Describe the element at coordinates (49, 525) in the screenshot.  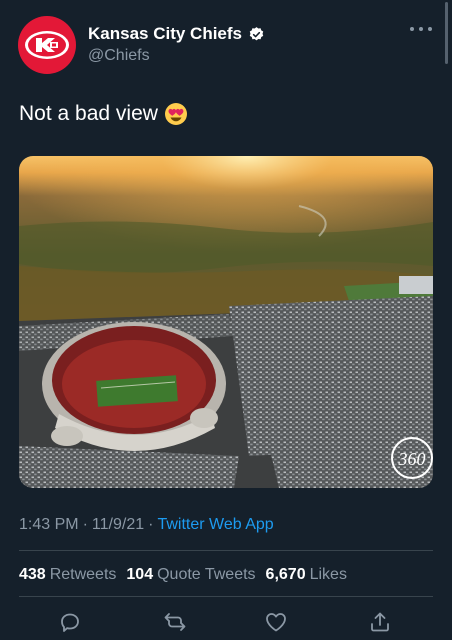
I see `tweet-time: 1:43 PM` at that location.